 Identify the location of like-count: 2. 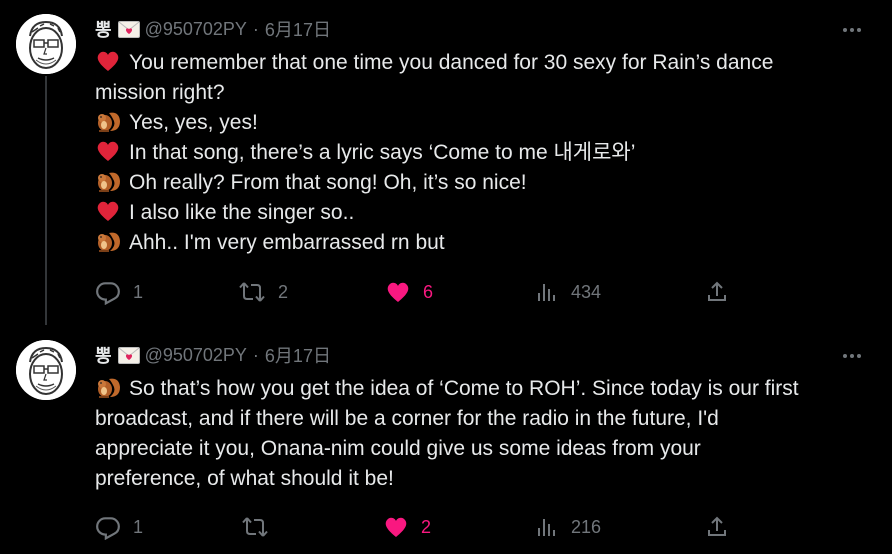
(426, 526).